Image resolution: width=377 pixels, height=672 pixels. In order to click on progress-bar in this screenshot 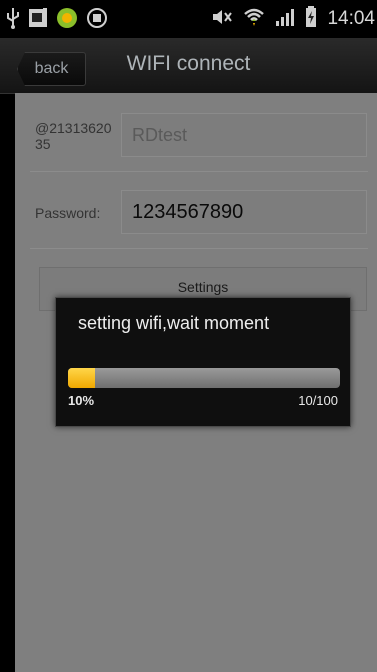, I will do `click(204, 378)`.